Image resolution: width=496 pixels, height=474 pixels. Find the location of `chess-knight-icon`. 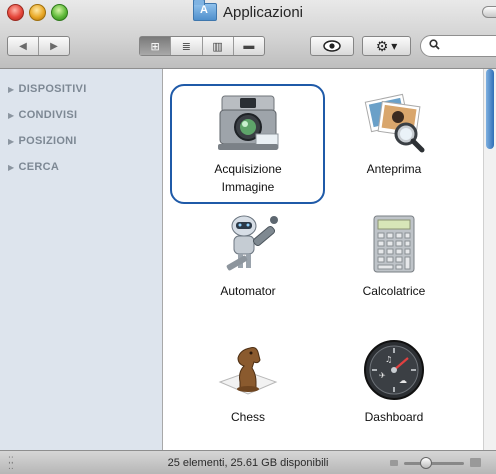

chess-knight-icon is located at coordinates (248, 371).